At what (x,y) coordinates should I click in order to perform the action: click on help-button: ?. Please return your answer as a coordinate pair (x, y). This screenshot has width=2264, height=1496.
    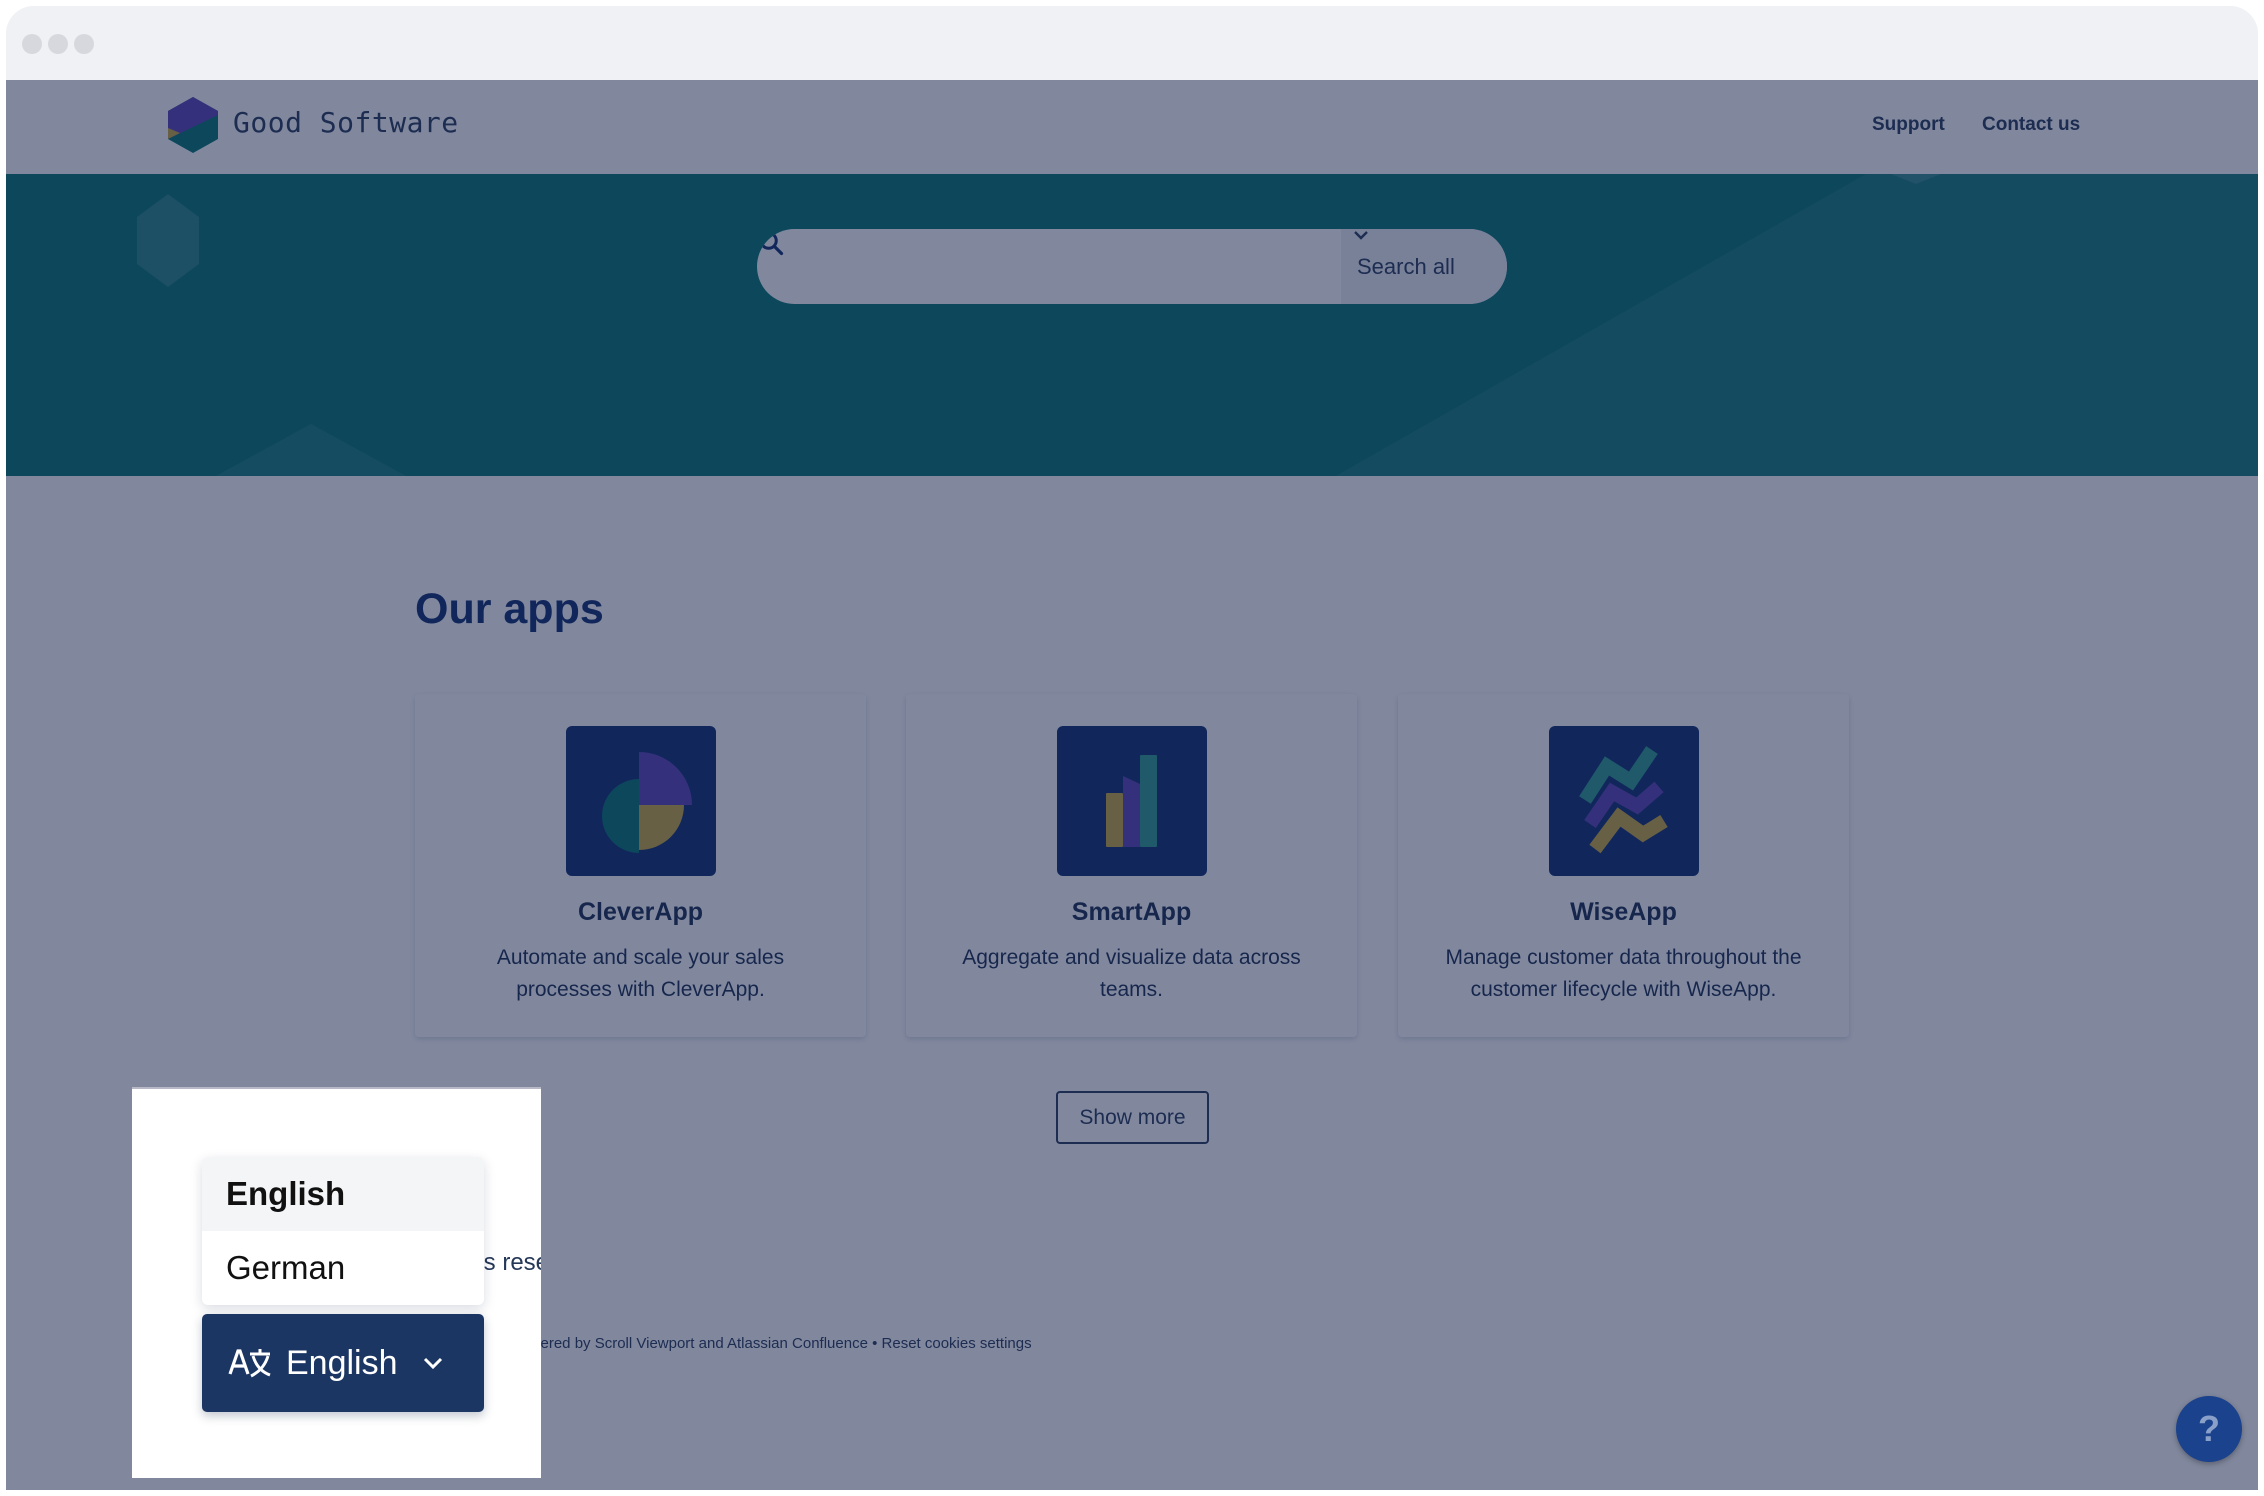
    Looking at the image, I should click on (2209, 1429).